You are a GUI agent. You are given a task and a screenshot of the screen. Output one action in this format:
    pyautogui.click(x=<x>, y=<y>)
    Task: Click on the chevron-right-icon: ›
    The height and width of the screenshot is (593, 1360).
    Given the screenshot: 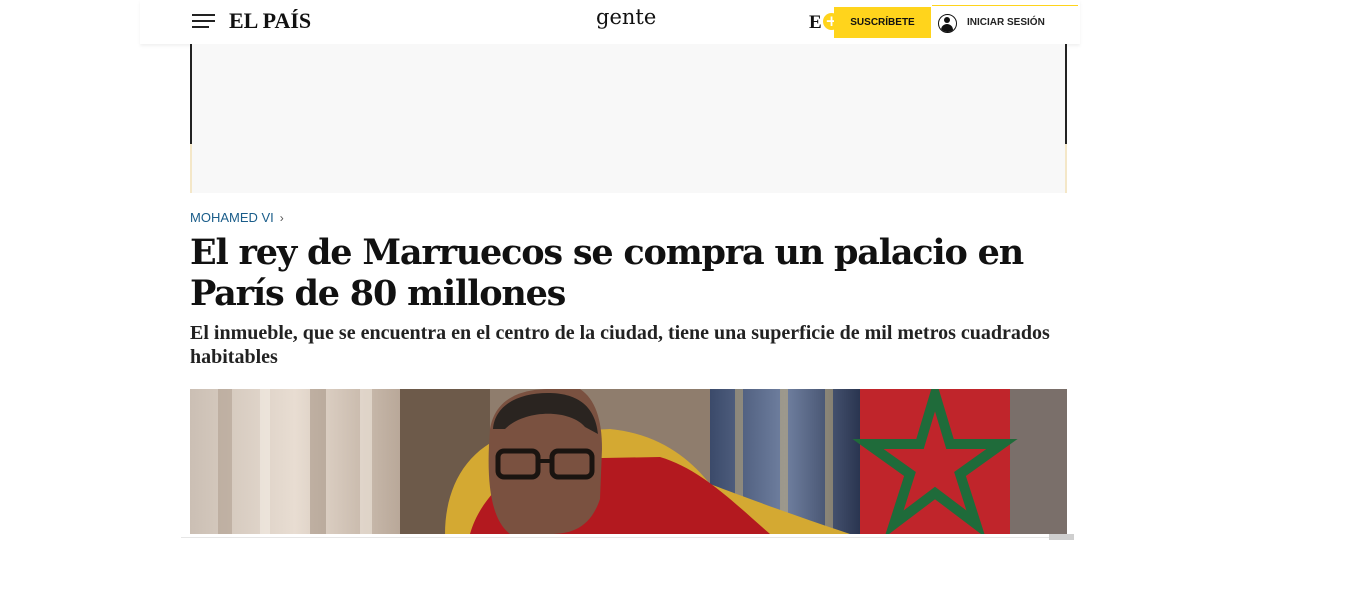 What is the action you would take?
    pyautogui.click(x=281, y=218)
    